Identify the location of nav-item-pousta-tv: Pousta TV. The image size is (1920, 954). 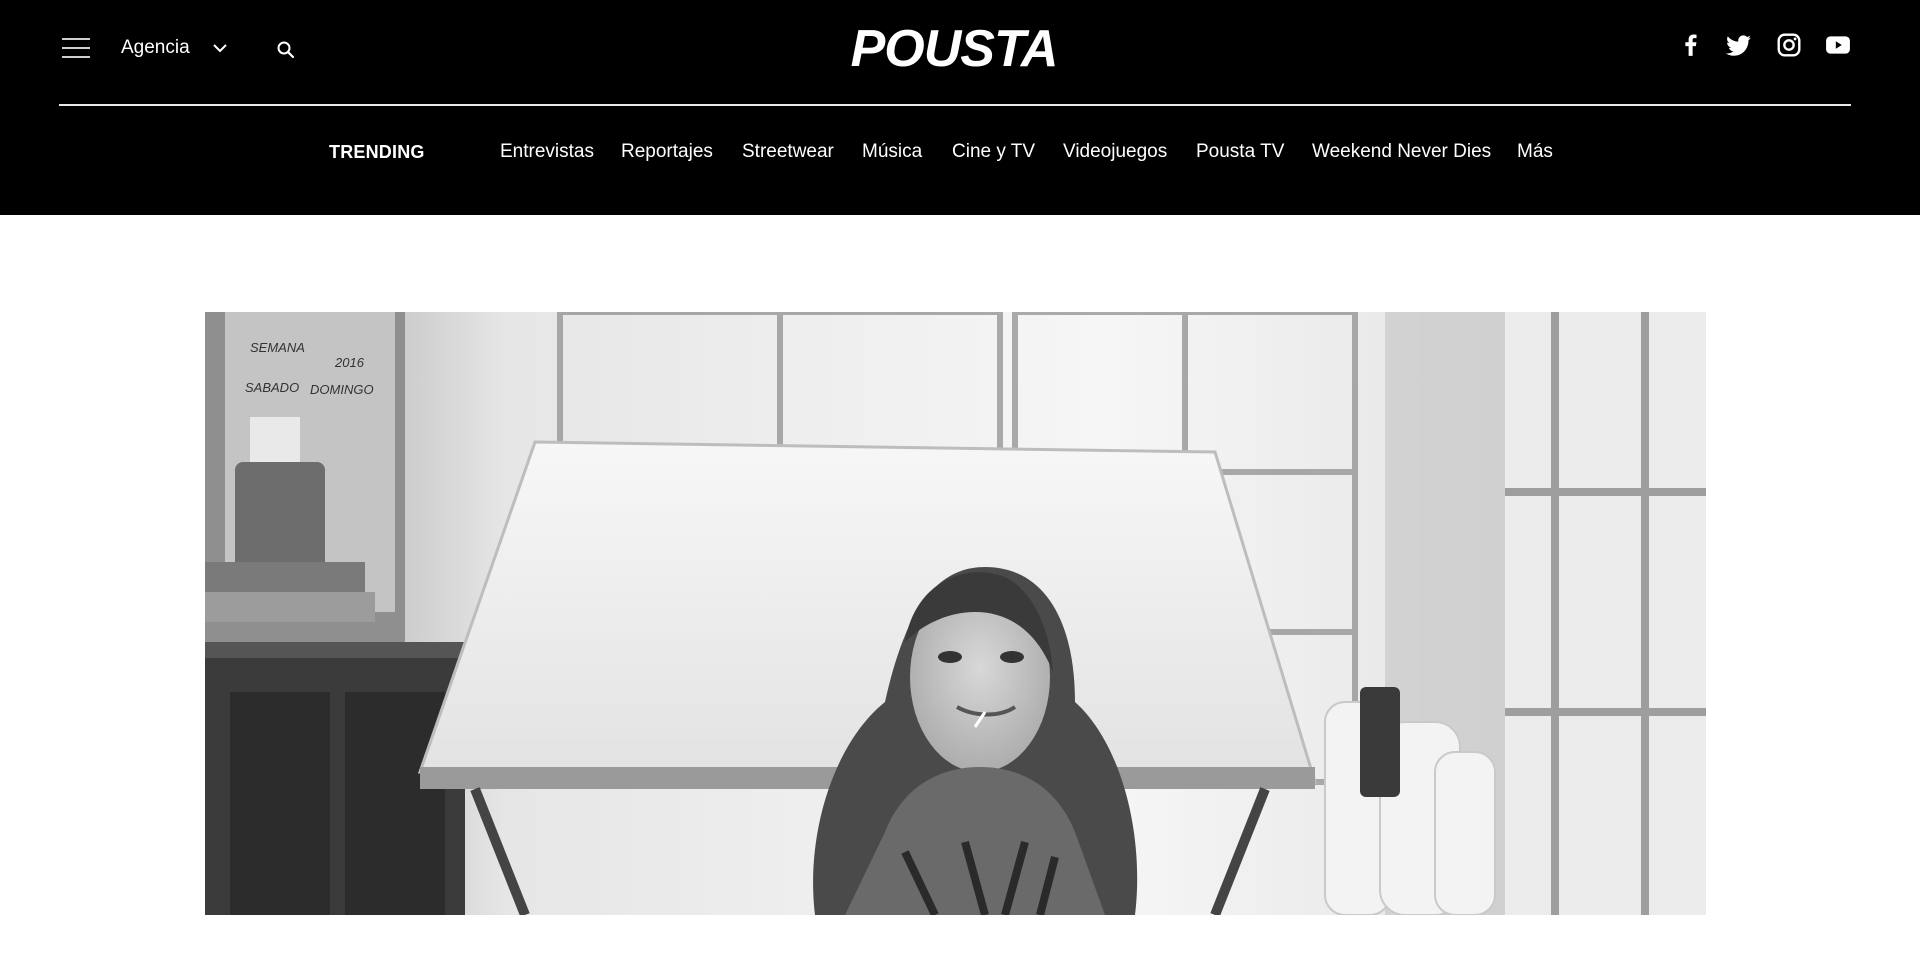
(1240, 152).